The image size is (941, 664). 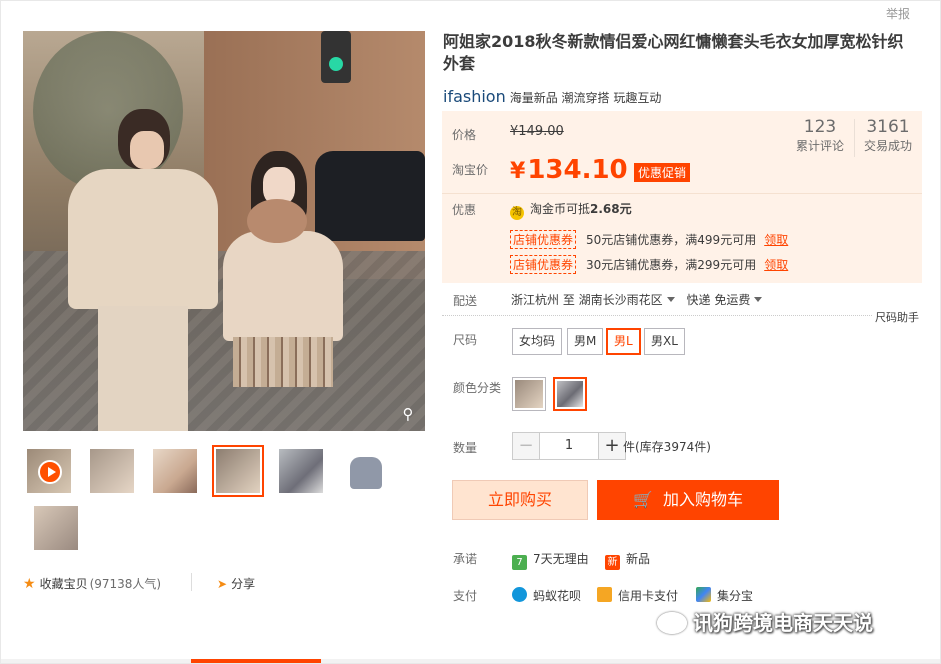 I want to click on quantity-label: 数量, so click(x=465, y=448).